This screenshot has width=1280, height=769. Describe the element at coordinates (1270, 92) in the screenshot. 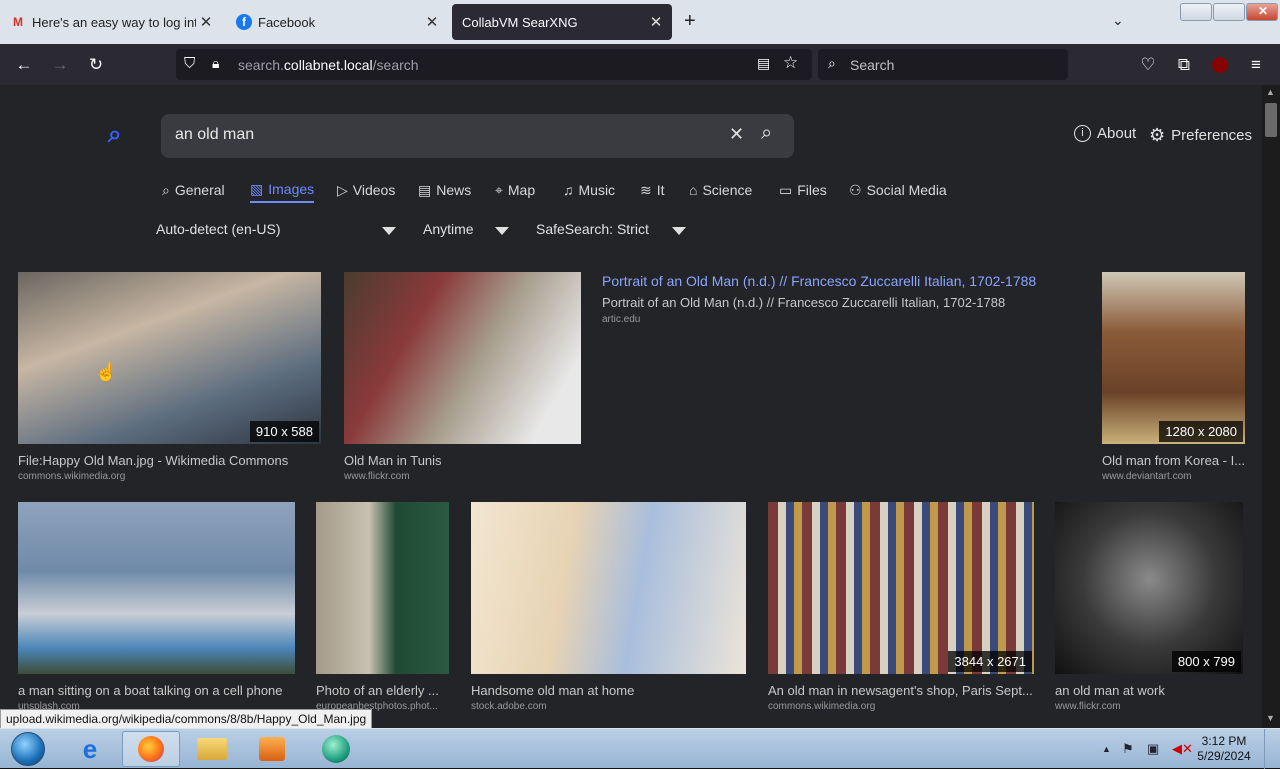

I see `scroll-up-icon: ▲` at that location.